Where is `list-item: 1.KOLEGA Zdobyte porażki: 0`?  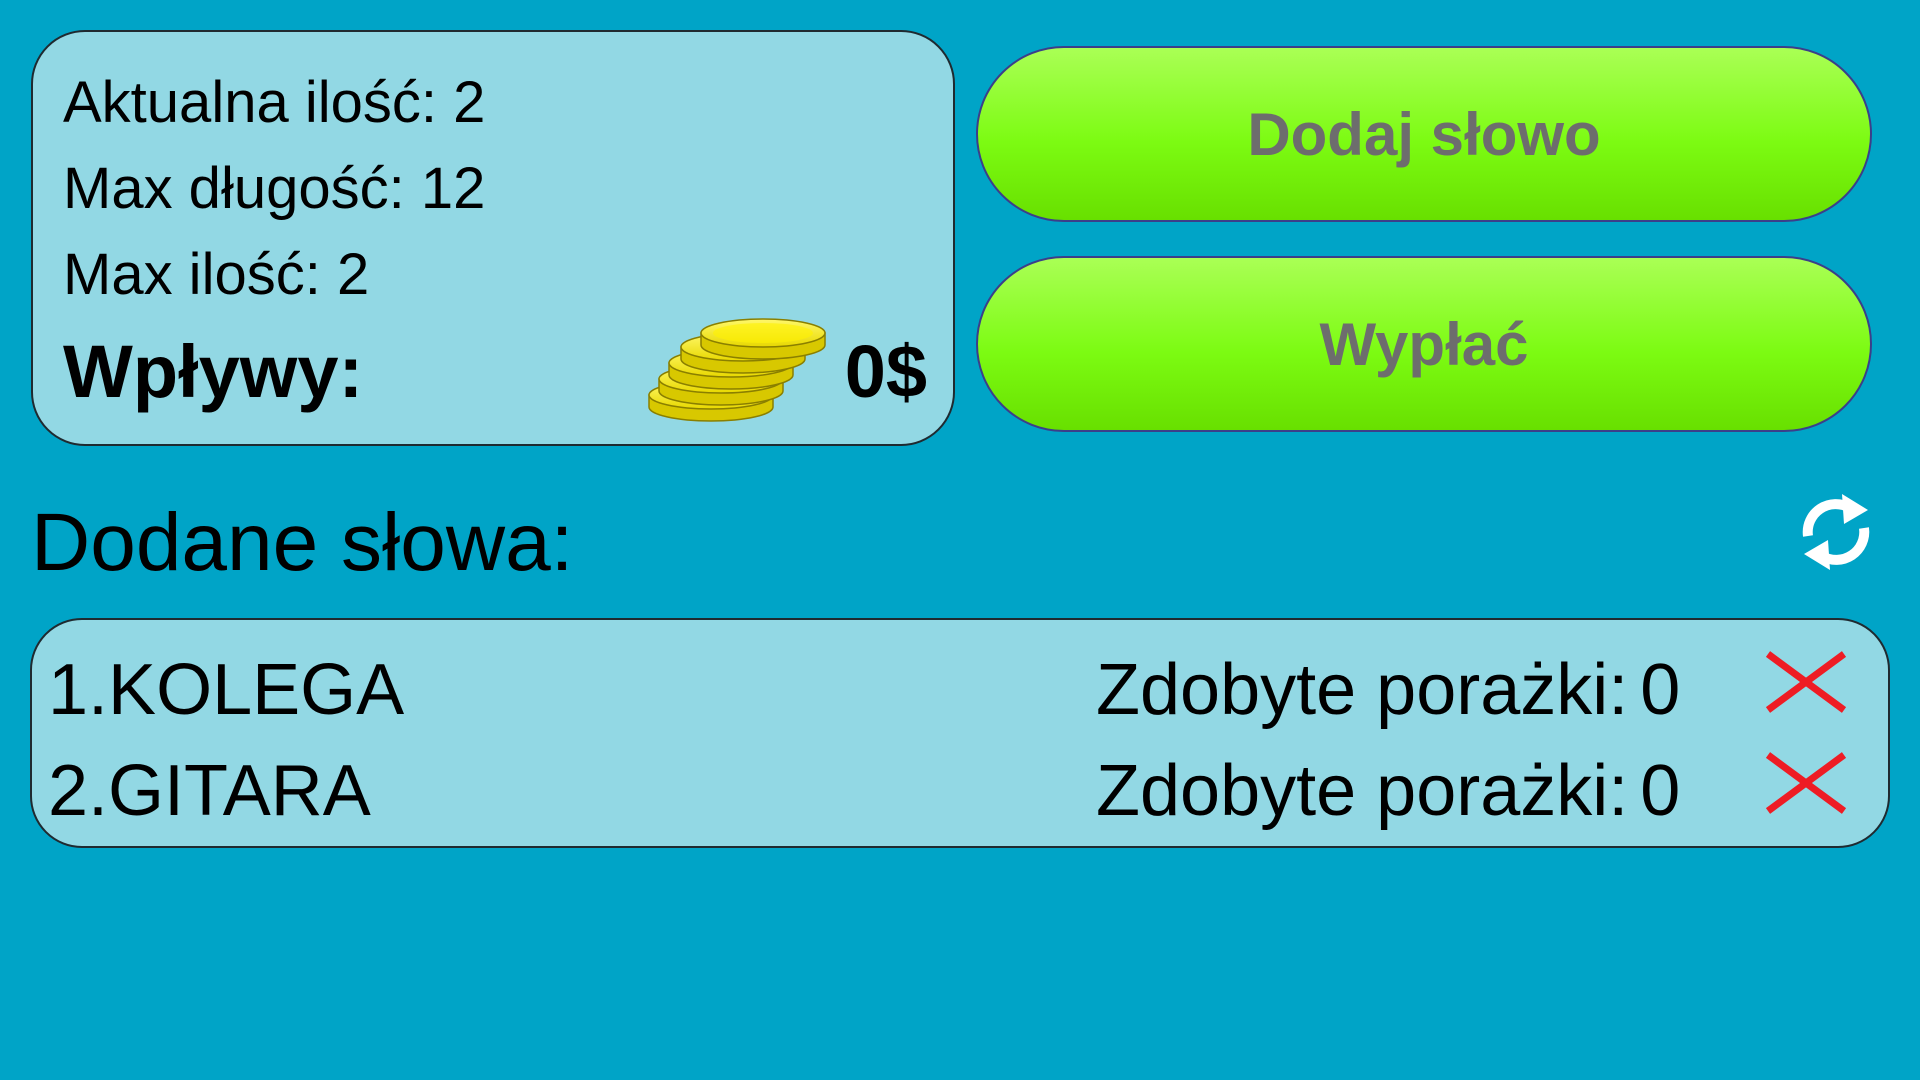 list-item: 1.KOLEGA Zdobyte porażki: 0 is located at coordinates (960, 692).